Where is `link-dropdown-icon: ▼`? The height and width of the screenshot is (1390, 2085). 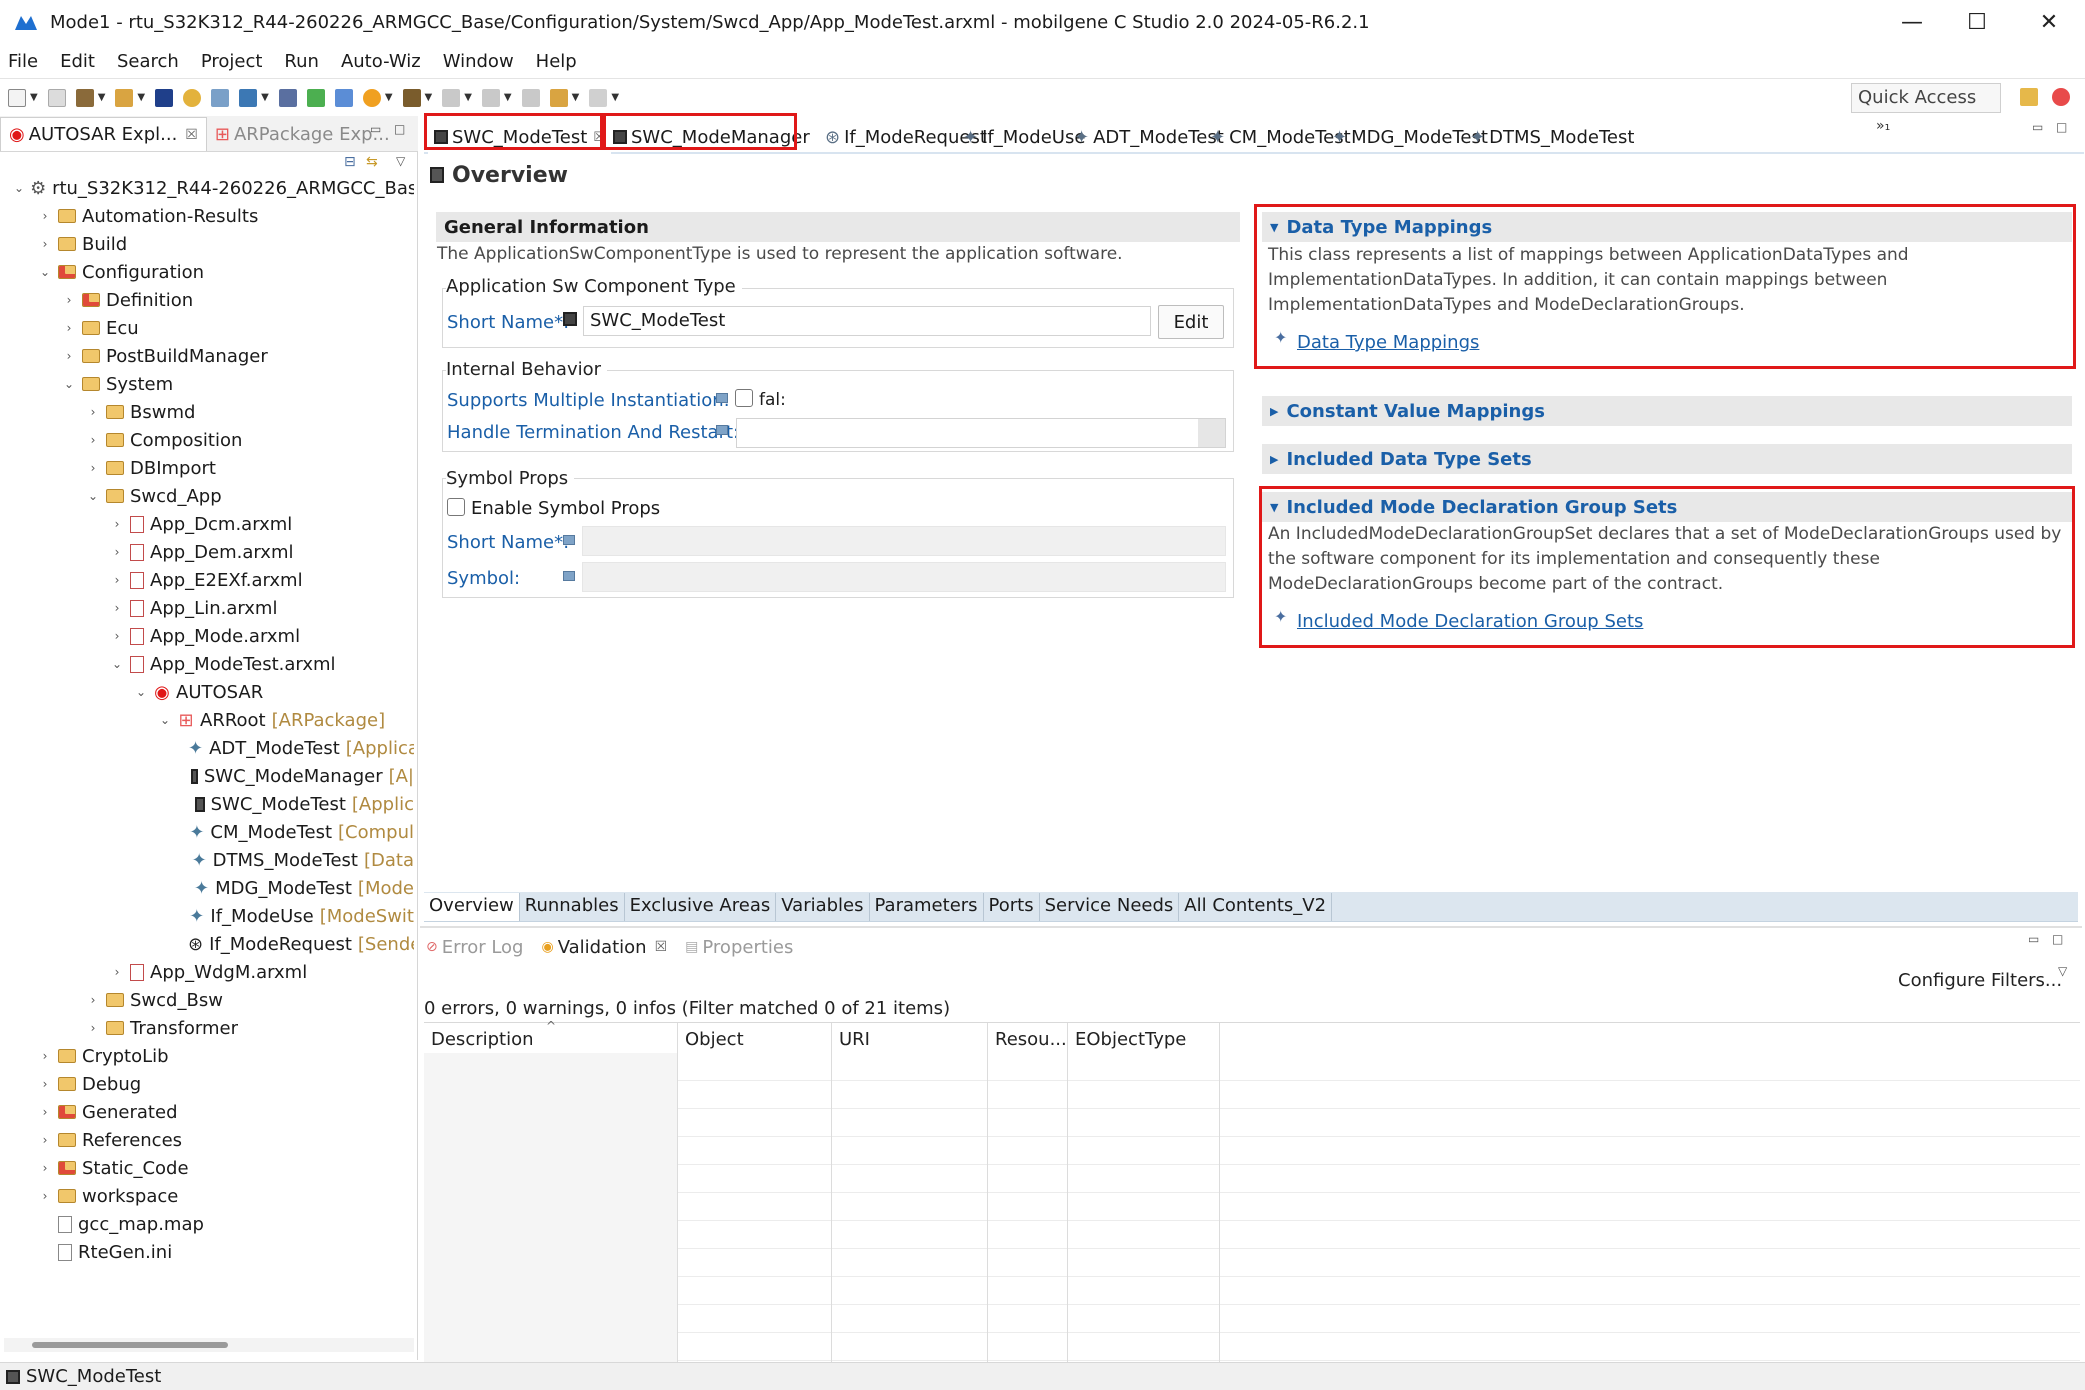
link-dropdown-icon: ▼ is located at coordinates (429, 97).